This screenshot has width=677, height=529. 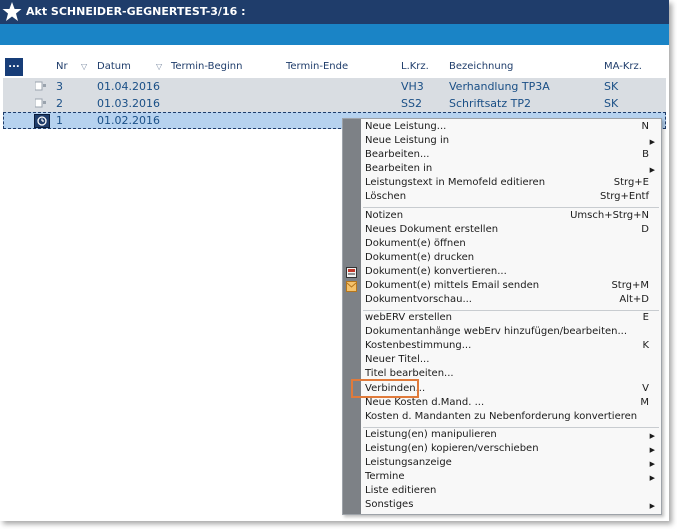 I want to click on column-header-datum: Datum, so click(x=114, y=66).